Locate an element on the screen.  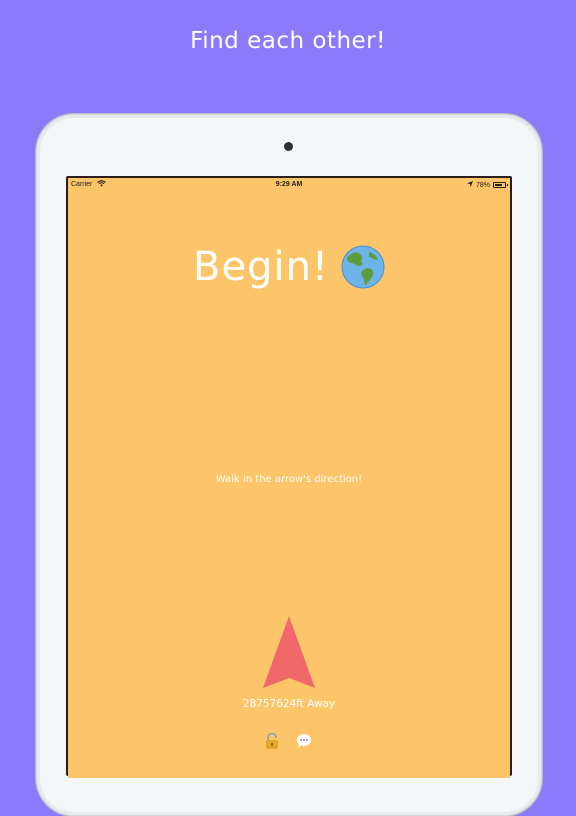
battery-fill is located at coordinates (498, 185).